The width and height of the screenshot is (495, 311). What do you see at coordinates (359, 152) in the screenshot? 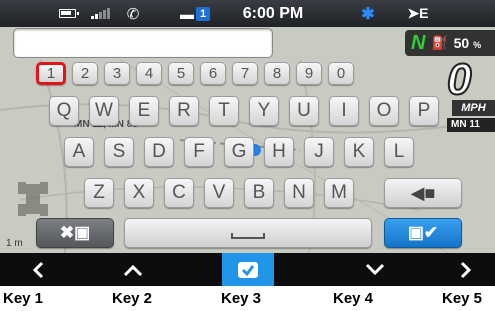
I see `key-k: K` at bounding box center [359, 152].